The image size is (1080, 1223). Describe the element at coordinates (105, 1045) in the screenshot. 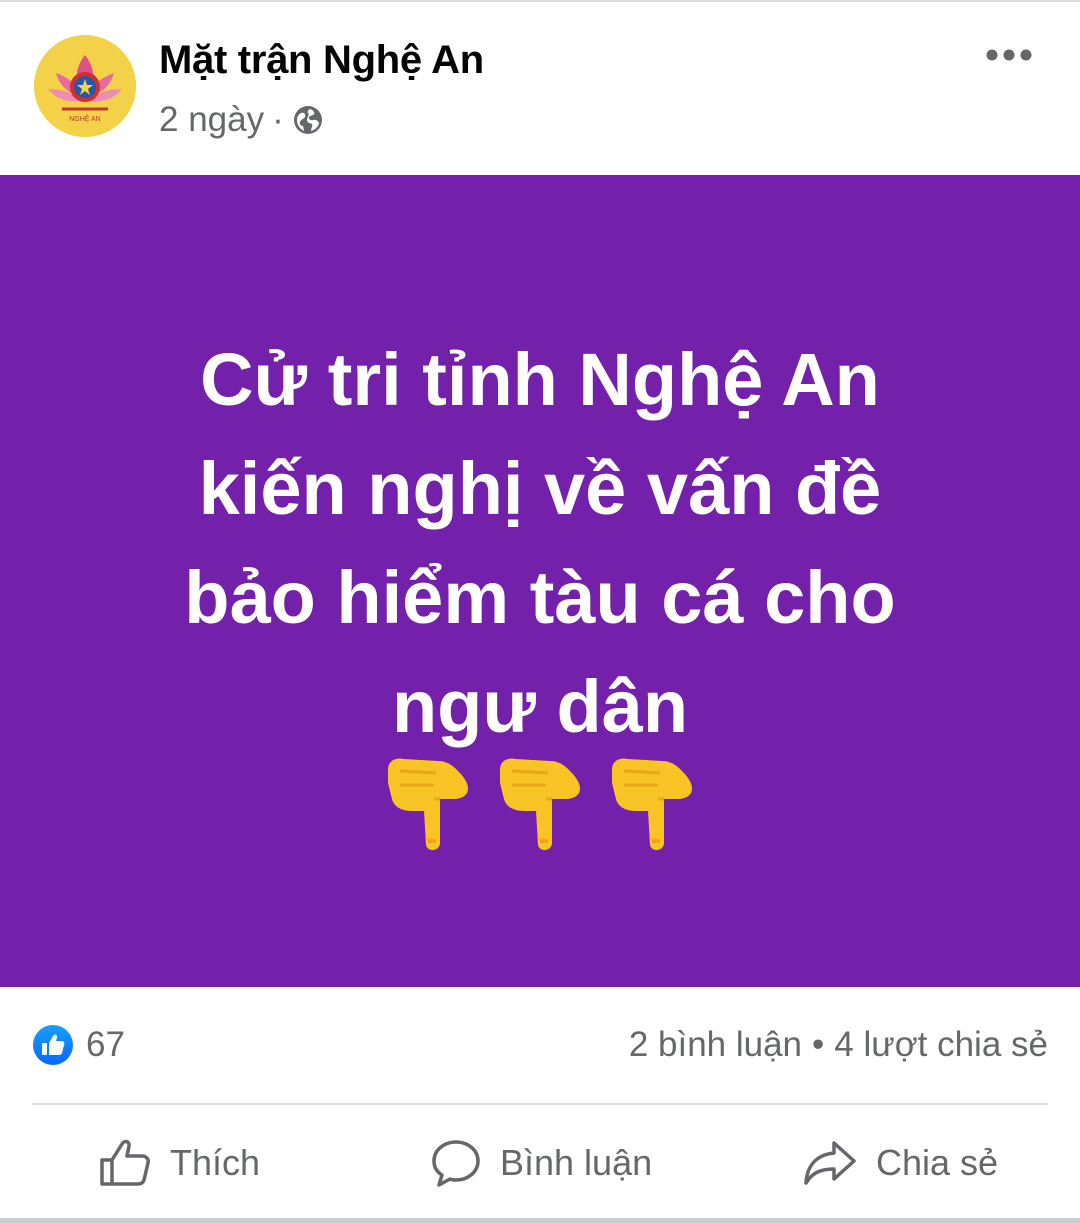

I see `like-count: 67` at that location.